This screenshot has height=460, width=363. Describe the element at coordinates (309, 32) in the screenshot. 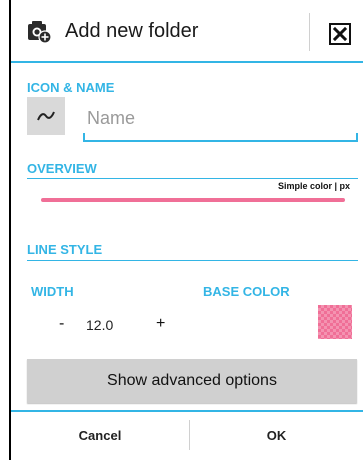

I see `title-divider` at that location.